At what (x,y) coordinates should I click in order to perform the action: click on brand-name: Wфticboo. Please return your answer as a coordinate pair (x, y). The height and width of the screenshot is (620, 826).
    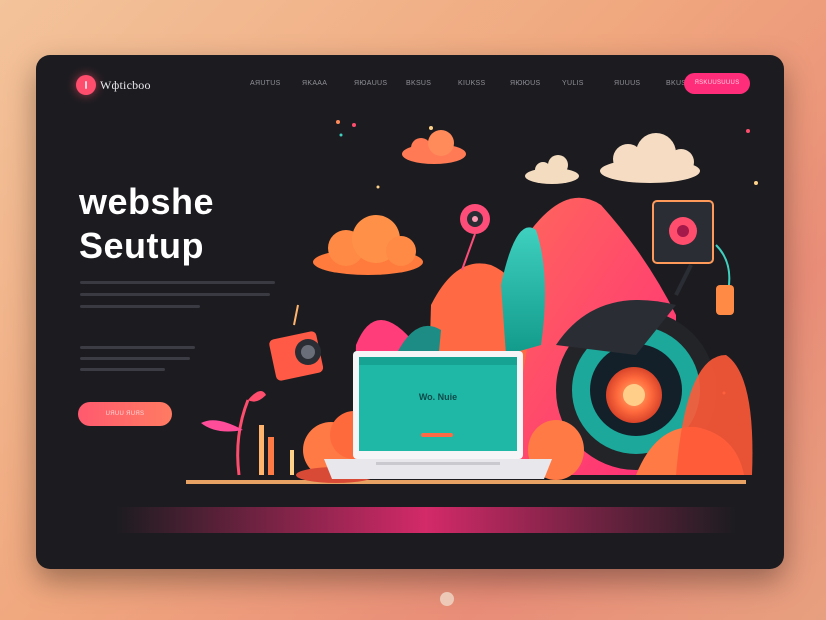
    Looking at the image, I should click on (125, 85).